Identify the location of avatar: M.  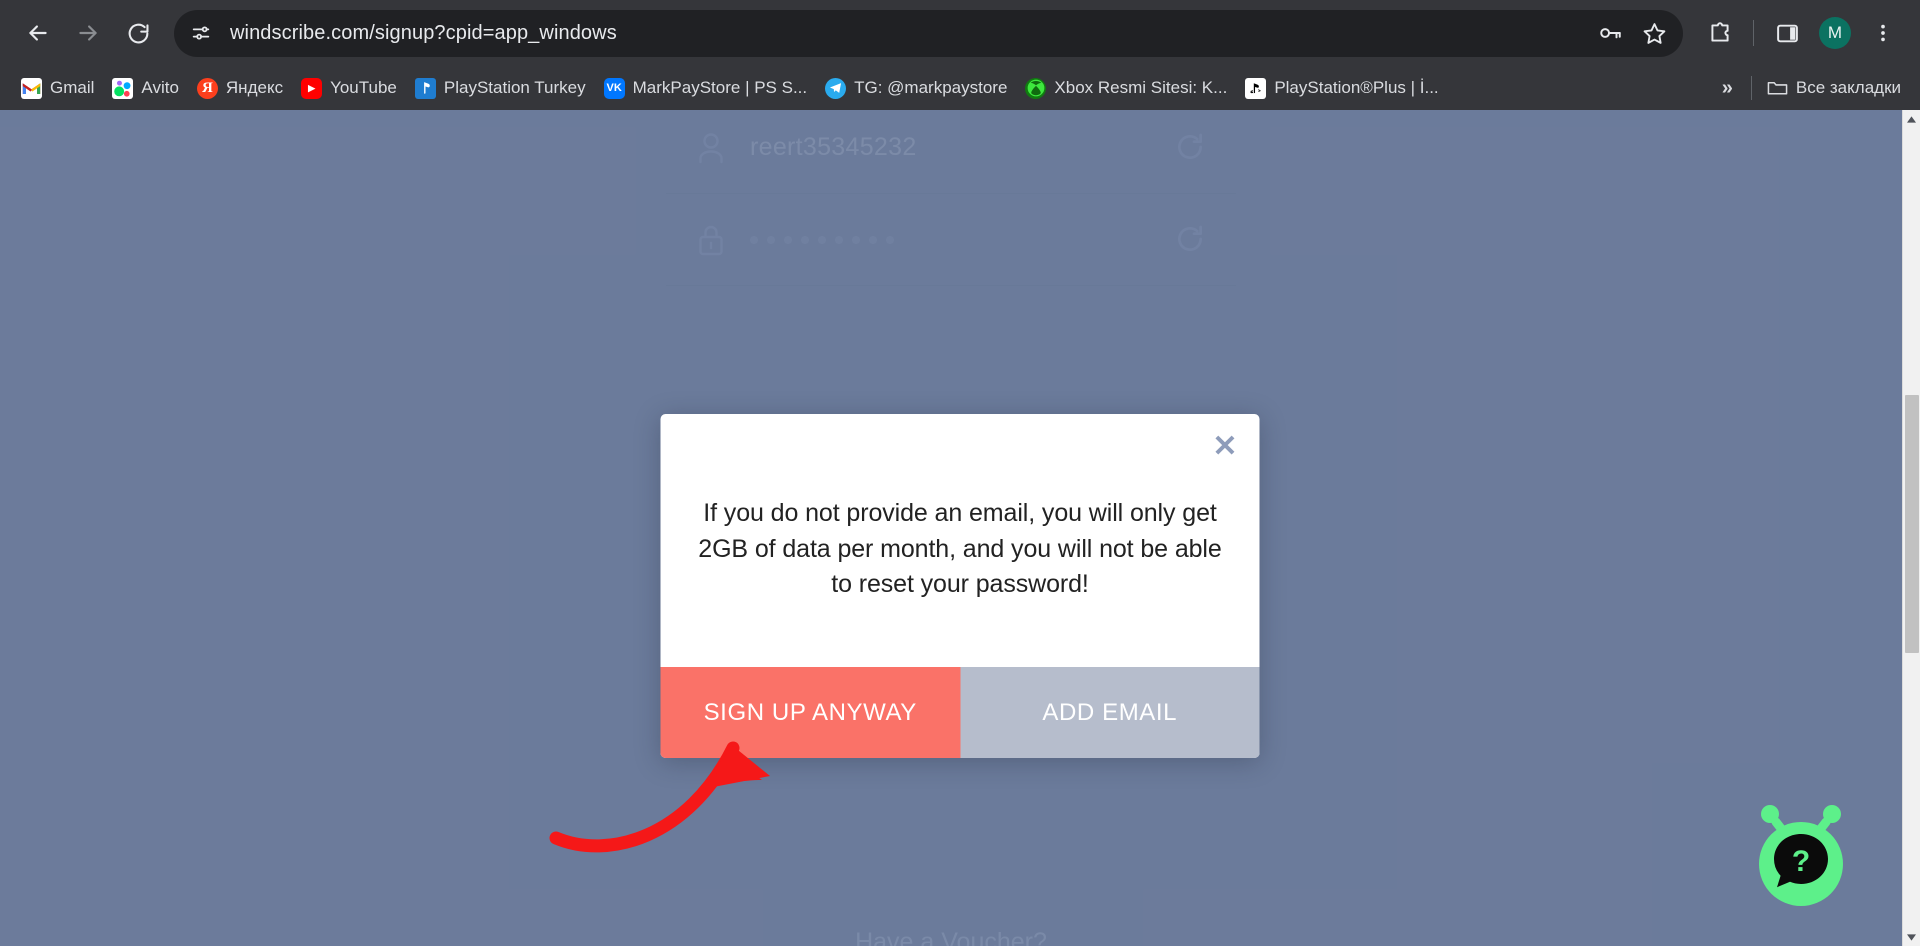
(1835, 33).